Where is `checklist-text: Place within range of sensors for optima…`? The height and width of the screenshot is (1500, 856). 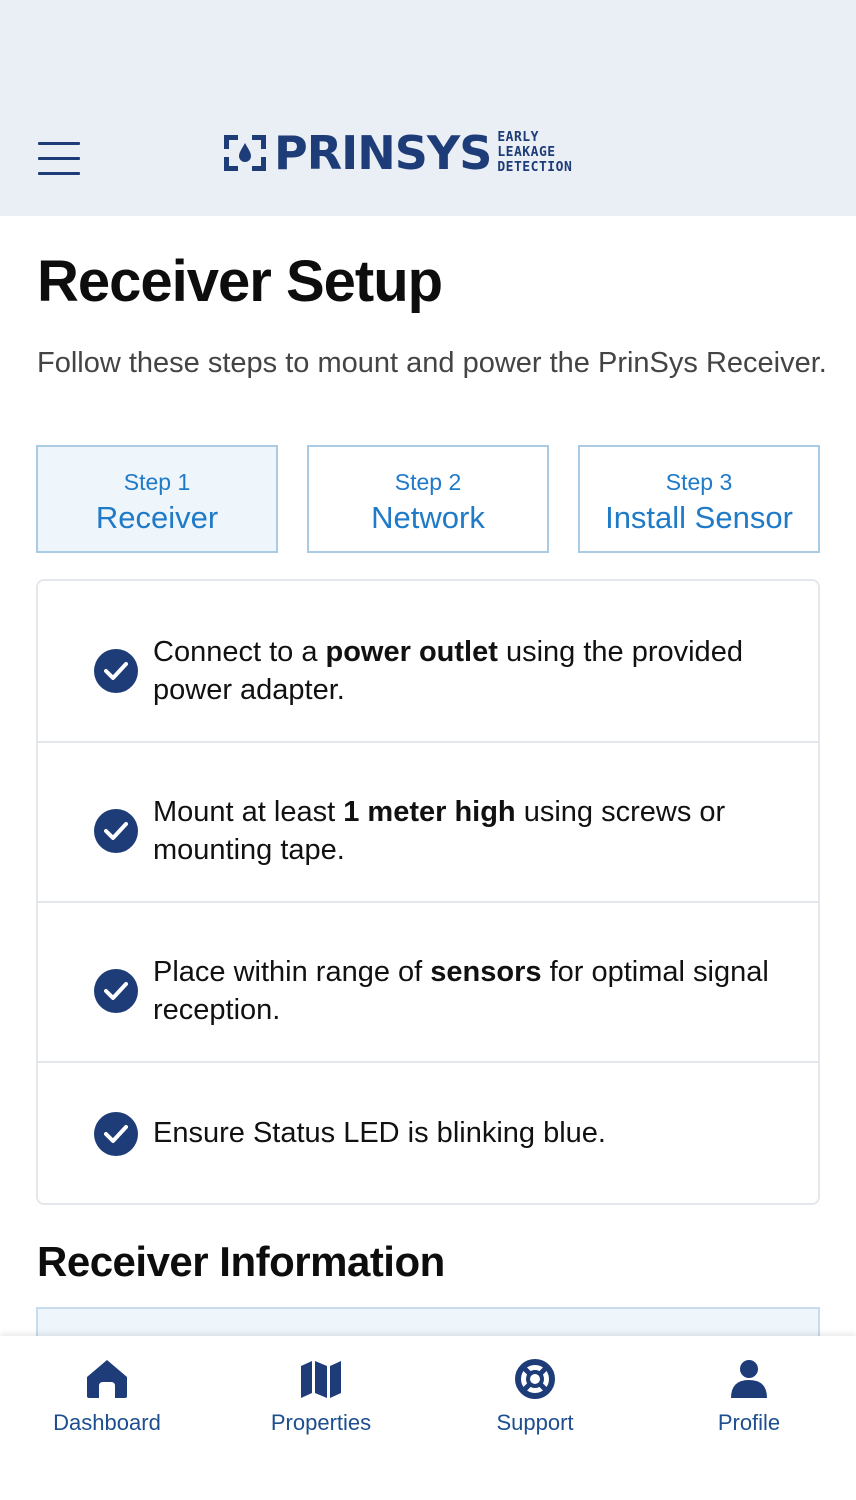
checklist-text: Place within range of sensors for optima… is located at coordinates (463, 991).